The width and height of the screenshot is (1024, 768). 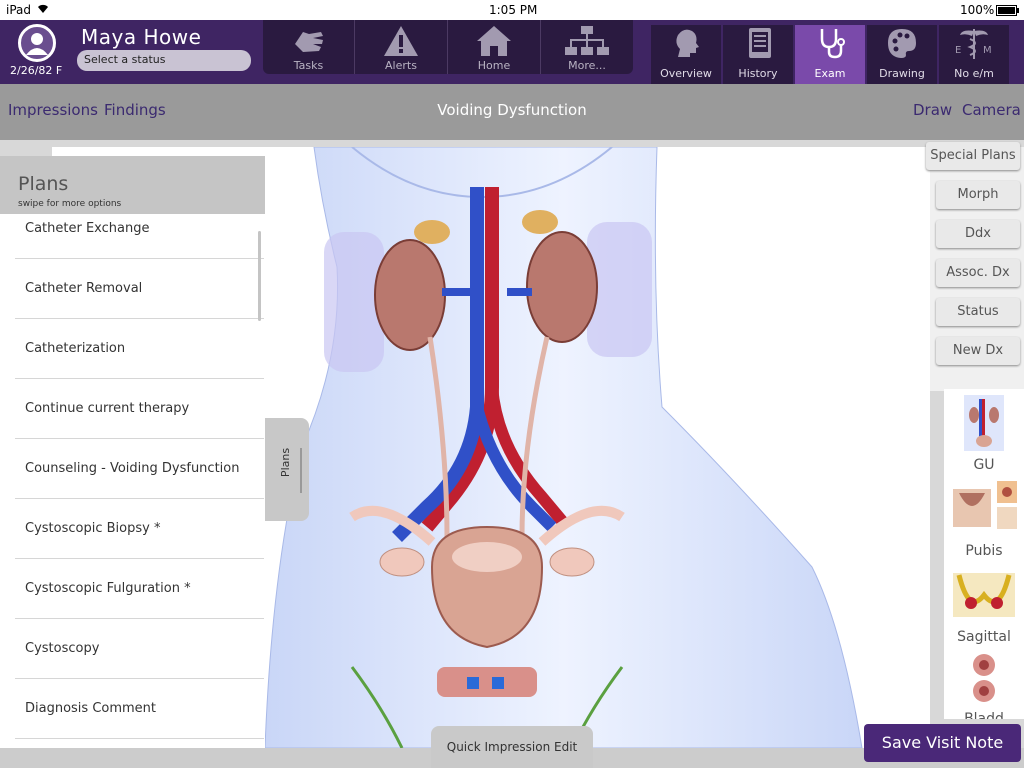 I want to click on plan-item: Cystoscopic Fulguration *, so click(x=139, y=589).